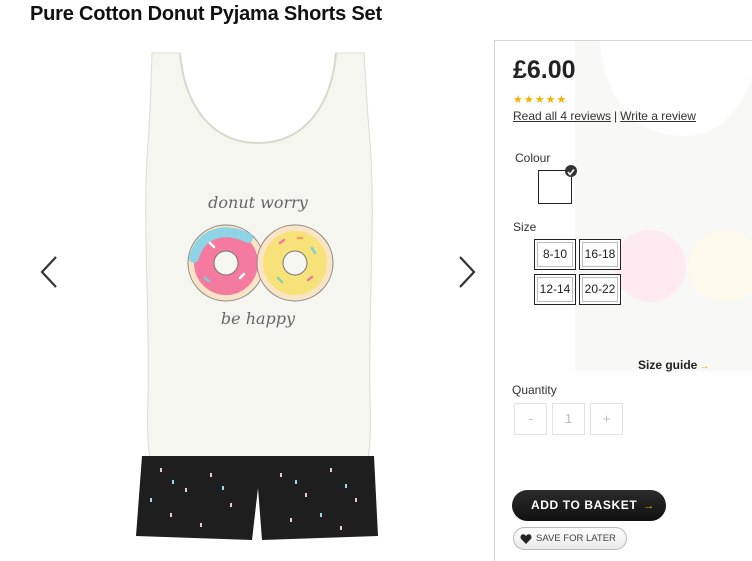 Image resolution: width=752 pixels, height=561 pixels. I want to click on write-review-link: Write a review, so click(658, 116).